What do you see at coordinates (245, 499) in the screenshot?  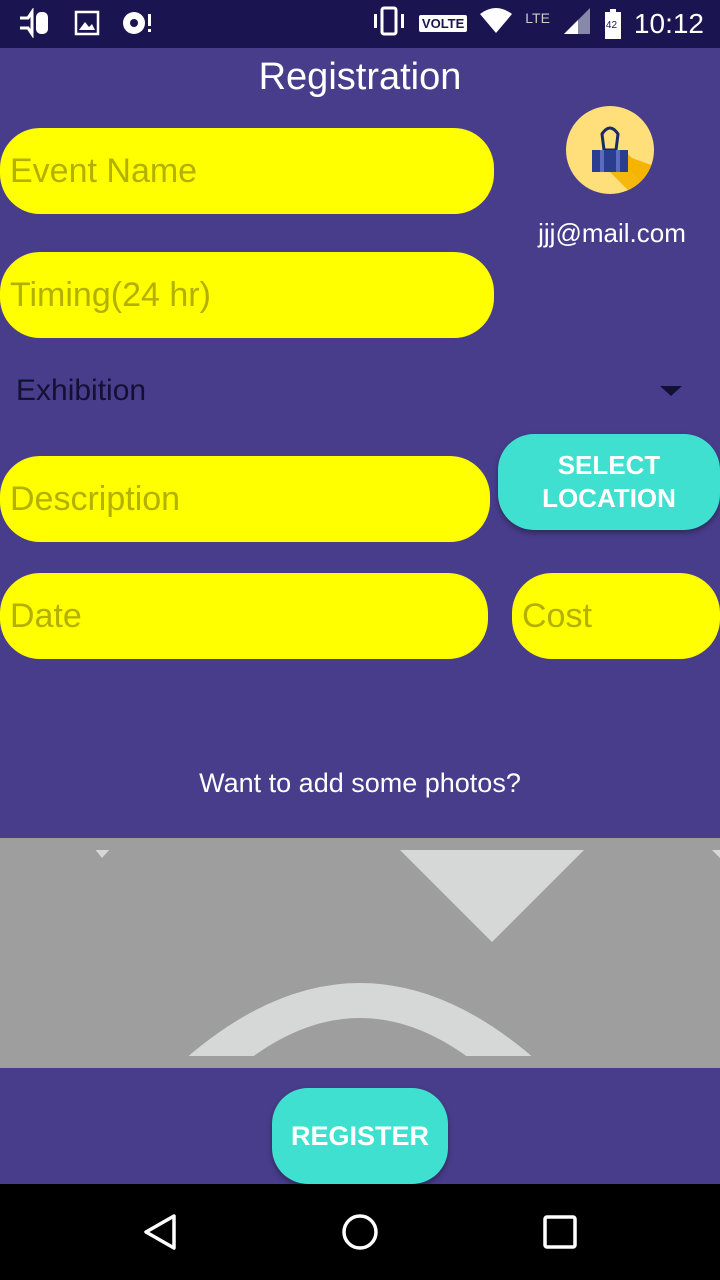 I see `description-input: Description` at bounding box center [245, 499].